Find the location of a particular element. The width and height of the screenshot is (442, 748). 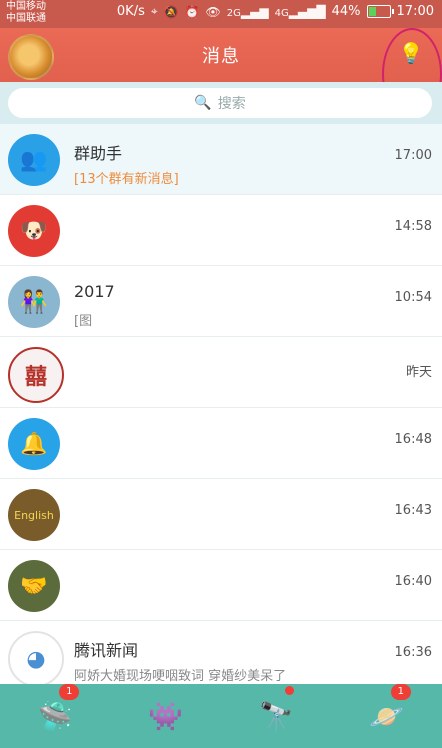

nav-messages: 🛸 1 is located at coordinates (55, 714).